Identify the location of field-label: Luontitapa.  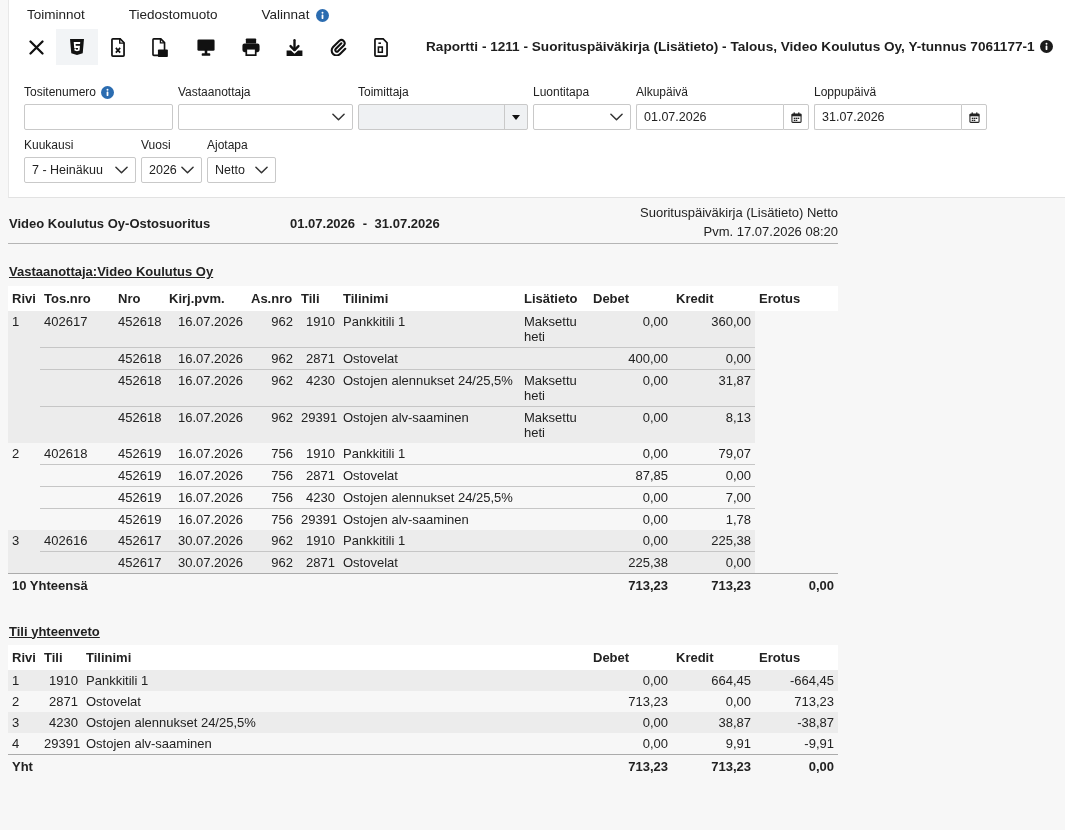
(561, 92).